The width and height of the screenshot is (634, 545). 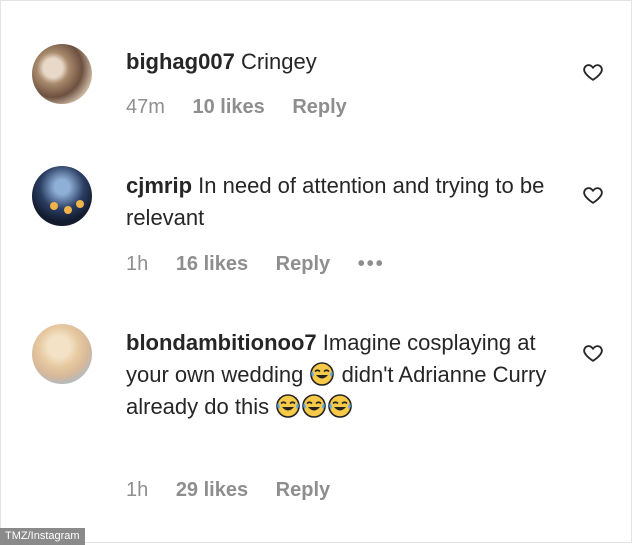 What do you see at coordinates (266, 264) in the screenshot?
I see `comment-meta: 1h 16 likes Reply •••` at bounding box center [266, 264].